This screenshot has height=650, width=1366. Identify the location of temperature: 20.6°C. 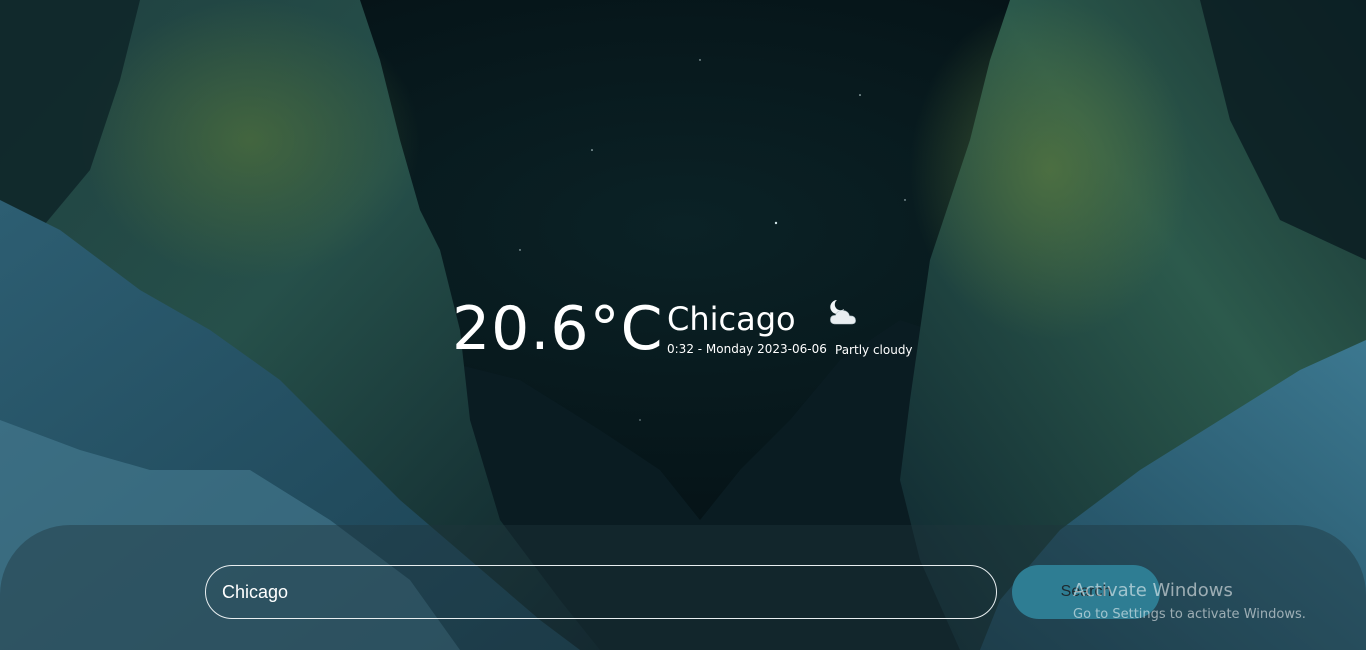
(558, 329).